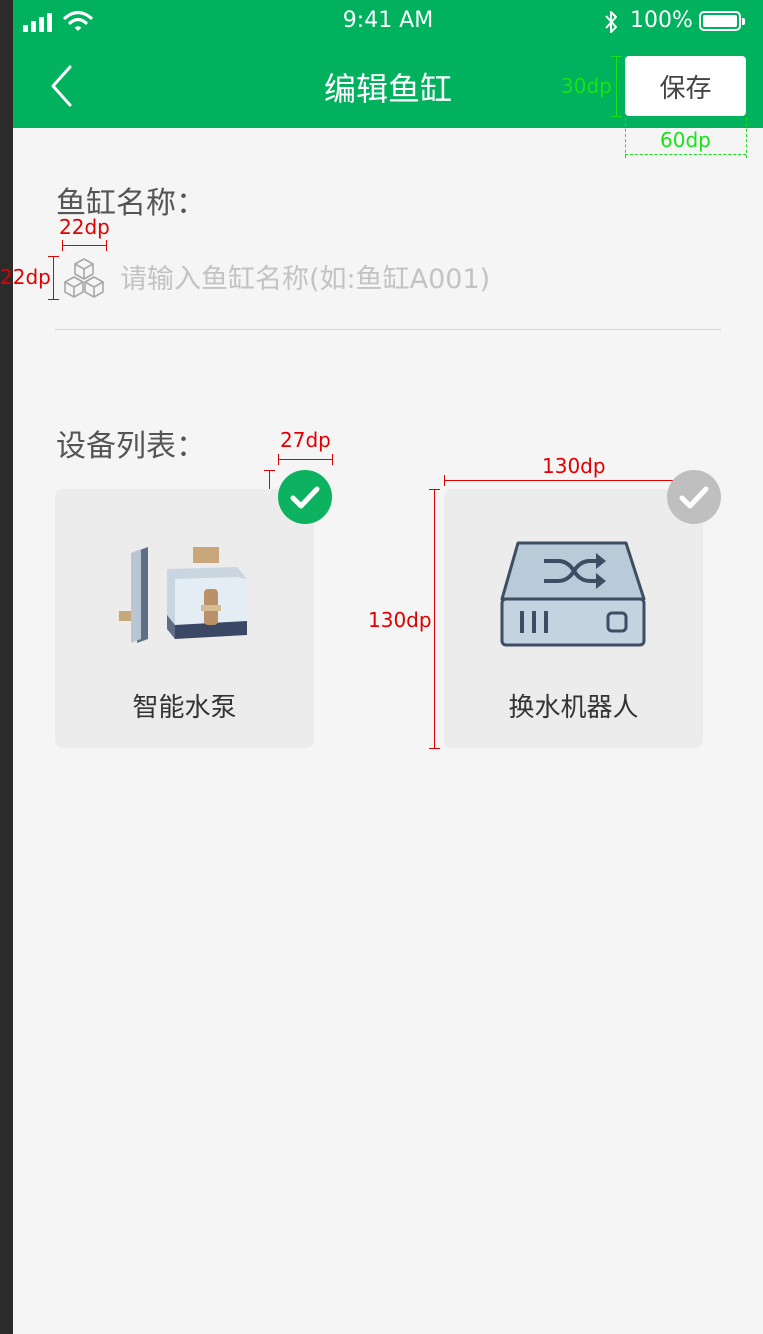  I want to click on status-bar: 9:41 AM 100%, so click(388, 22).